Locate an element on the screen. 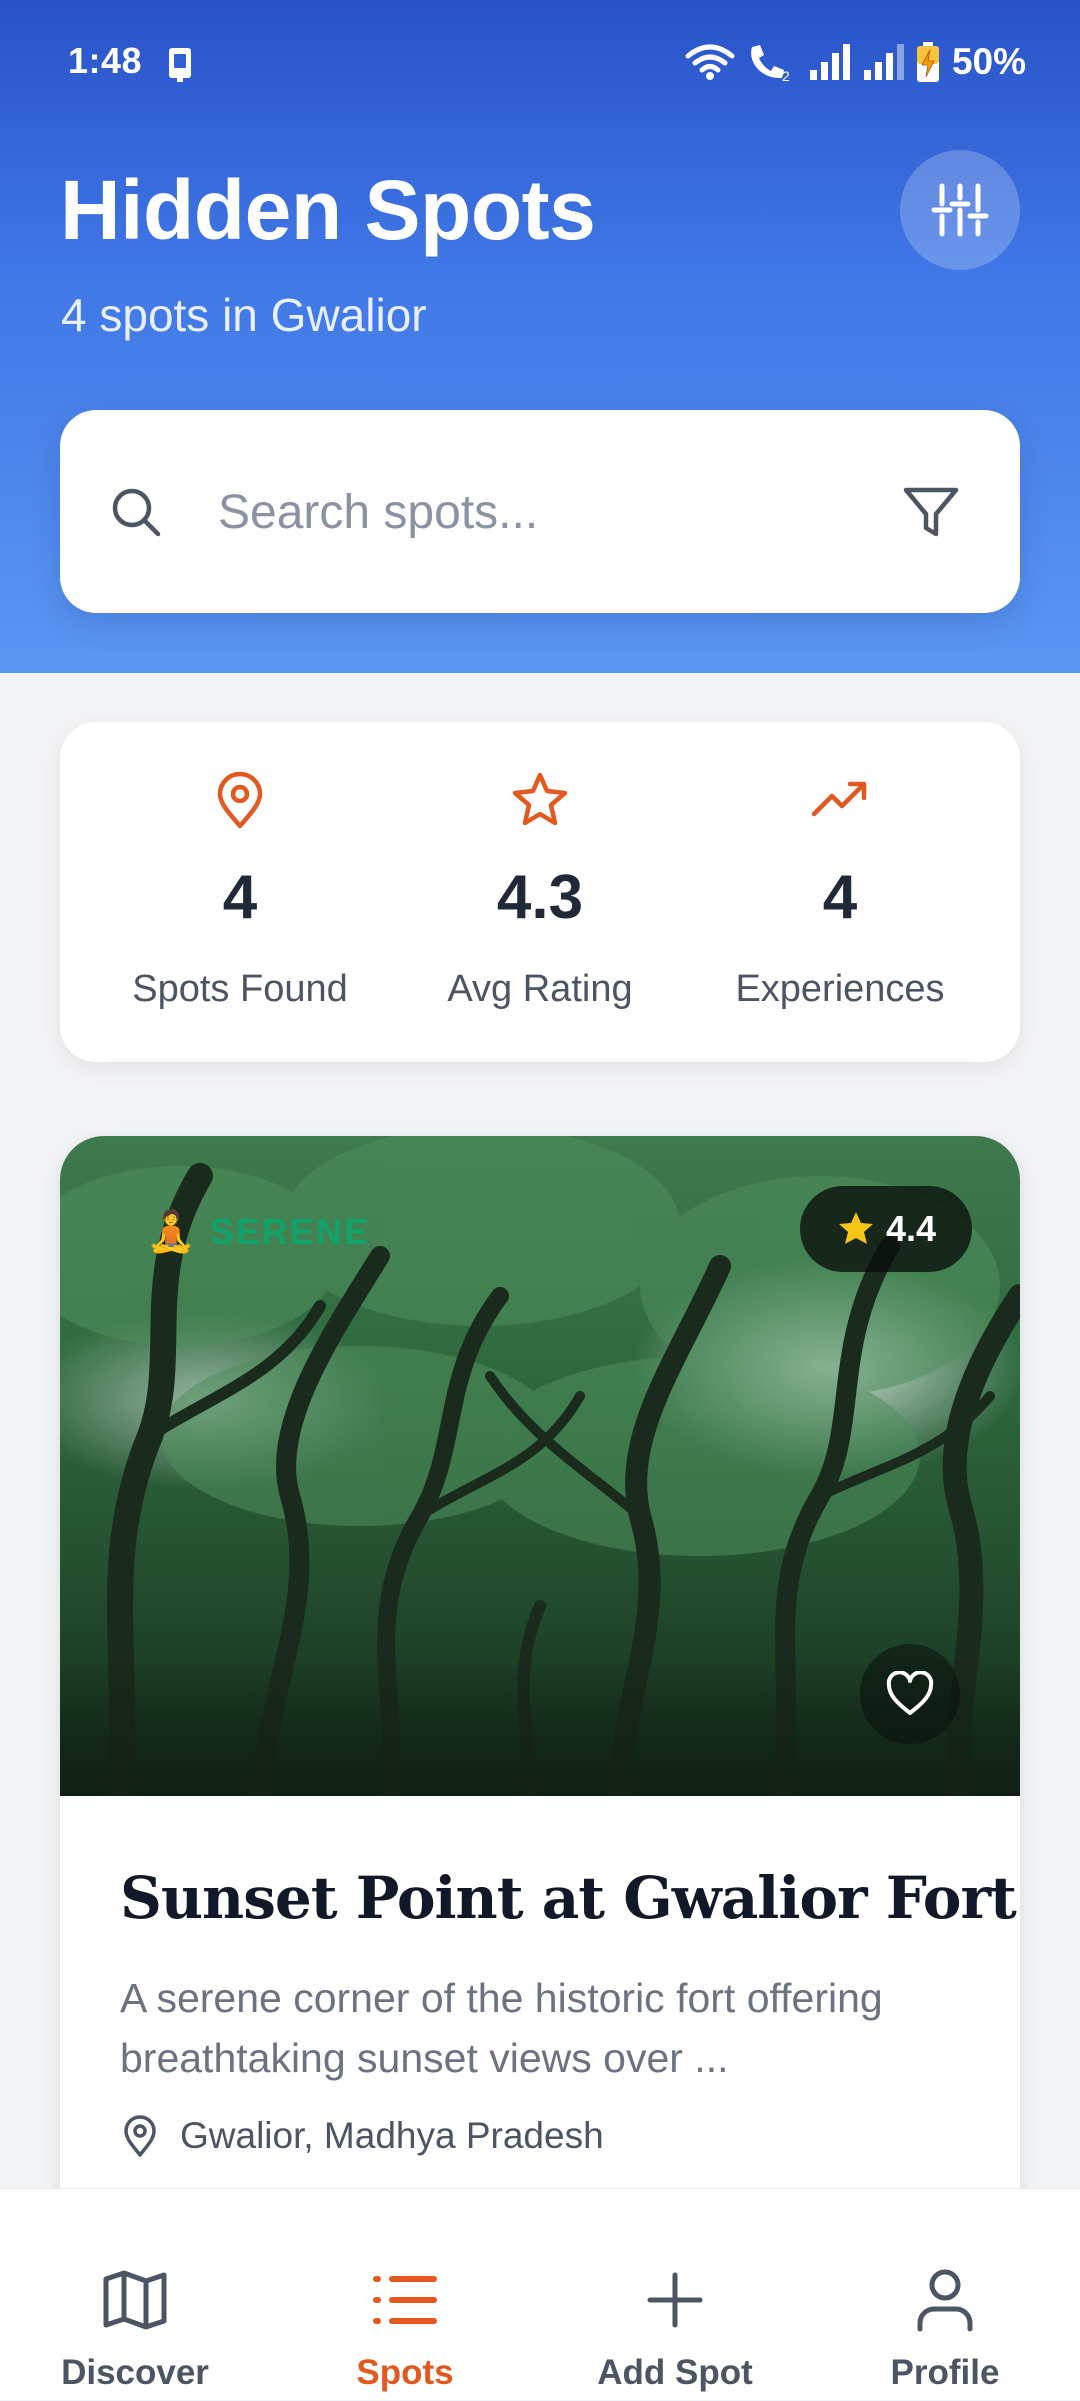  status-icons: 2 50% is located at coordinates (855, 62).